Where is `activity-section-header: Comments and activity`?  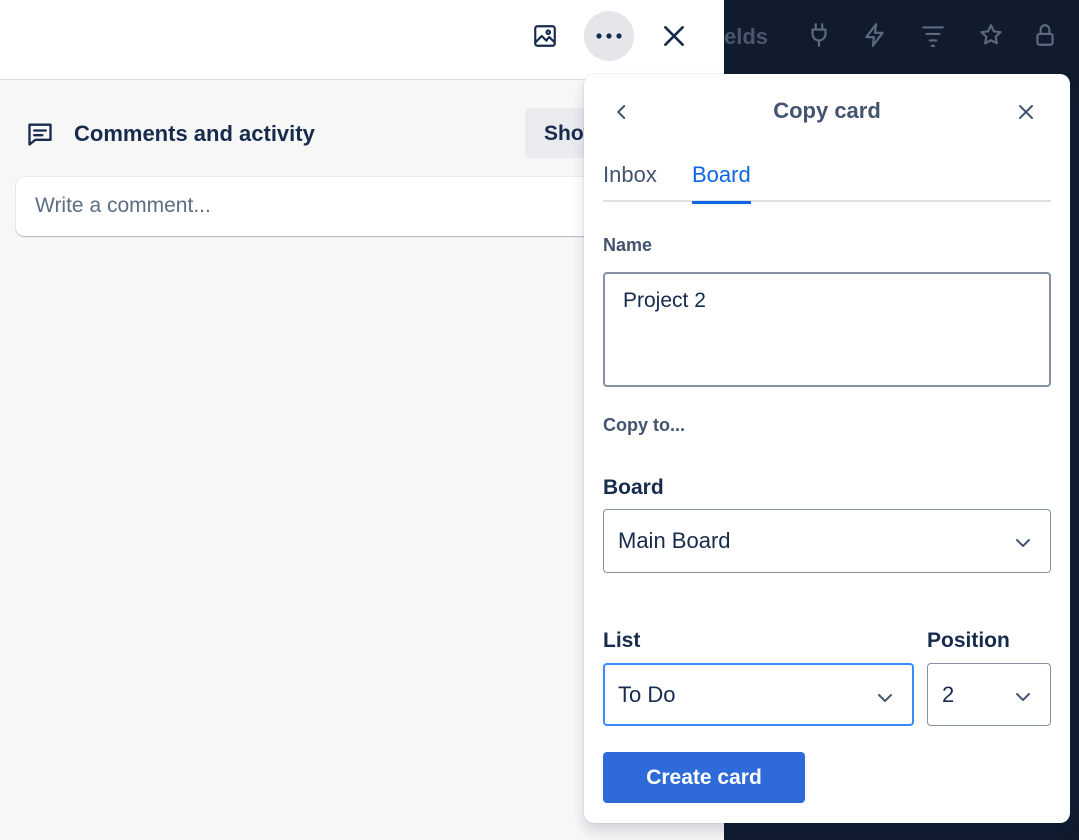
activity-section-header: Comments and activity is located at coordinates (170, 134).